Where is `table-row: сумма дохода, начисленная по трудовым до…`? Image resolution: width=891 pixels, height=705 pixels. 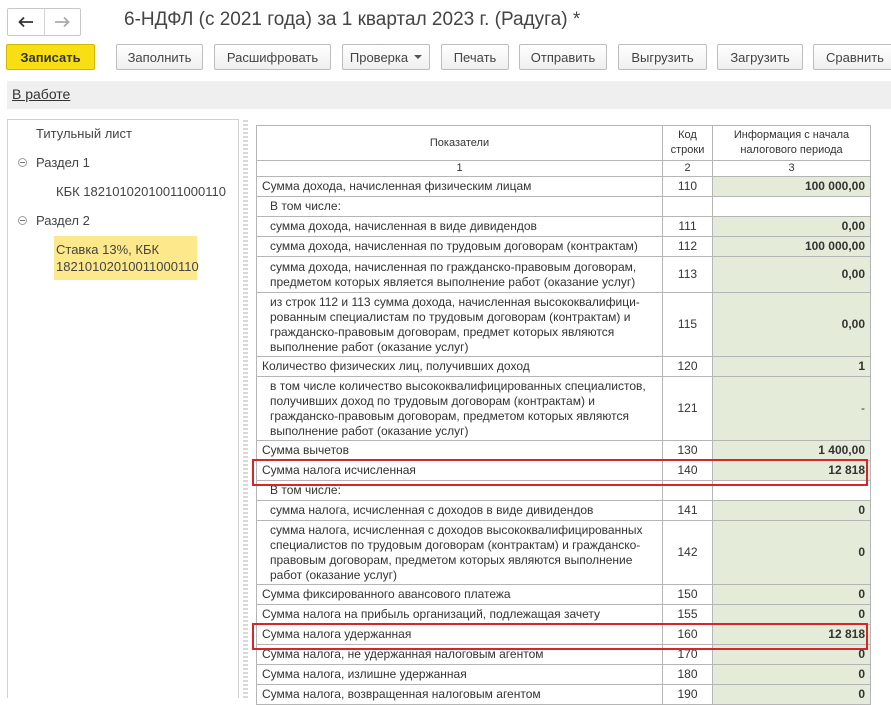 table-row: сумма дохода, начисленная по трудовым до… is located at coordinates (563, 246).